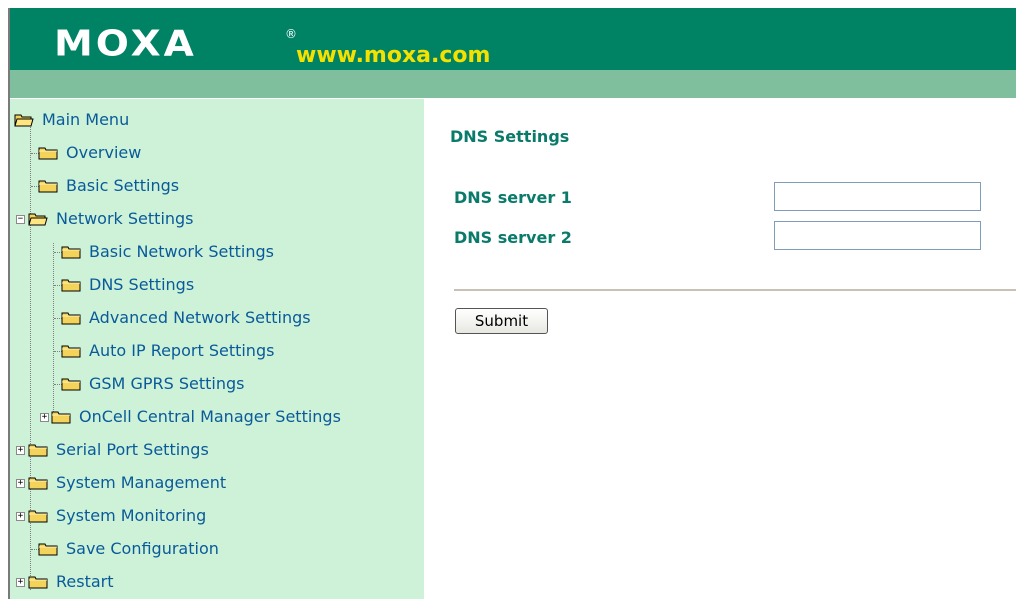 This screenshot has height=599, width=1016. Describe the element at coordinates (501, 321) in the screenshot. I see `submit-button: Submit` at that location.